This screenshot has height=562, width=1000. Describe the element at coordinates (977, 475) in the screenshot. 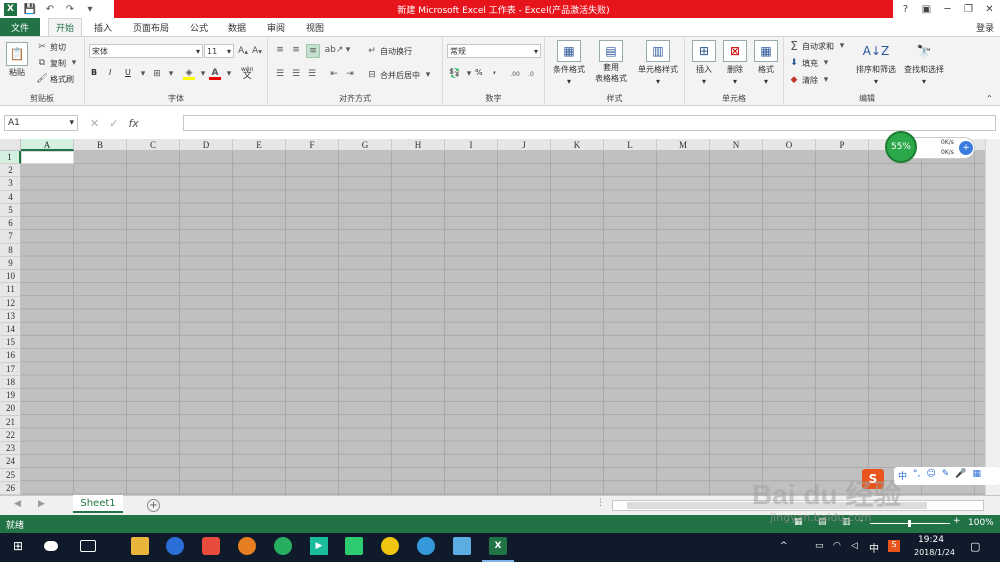

I see `grid-icon: ▦` at that location.